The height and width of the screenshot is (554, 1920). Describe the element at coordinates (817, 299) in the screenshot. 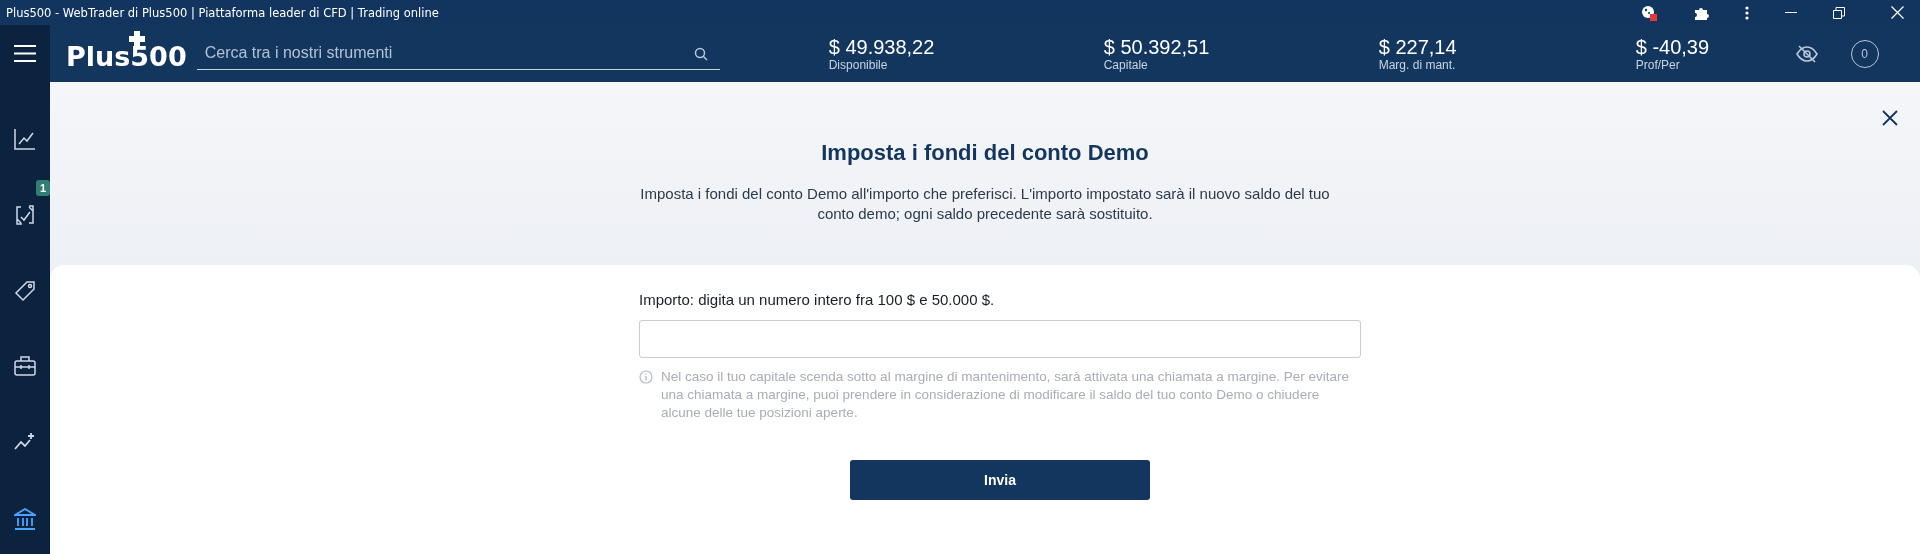

I see `field-label: Importo: digita un numero intero fra 100 $ e 50.000 $.` at that location.